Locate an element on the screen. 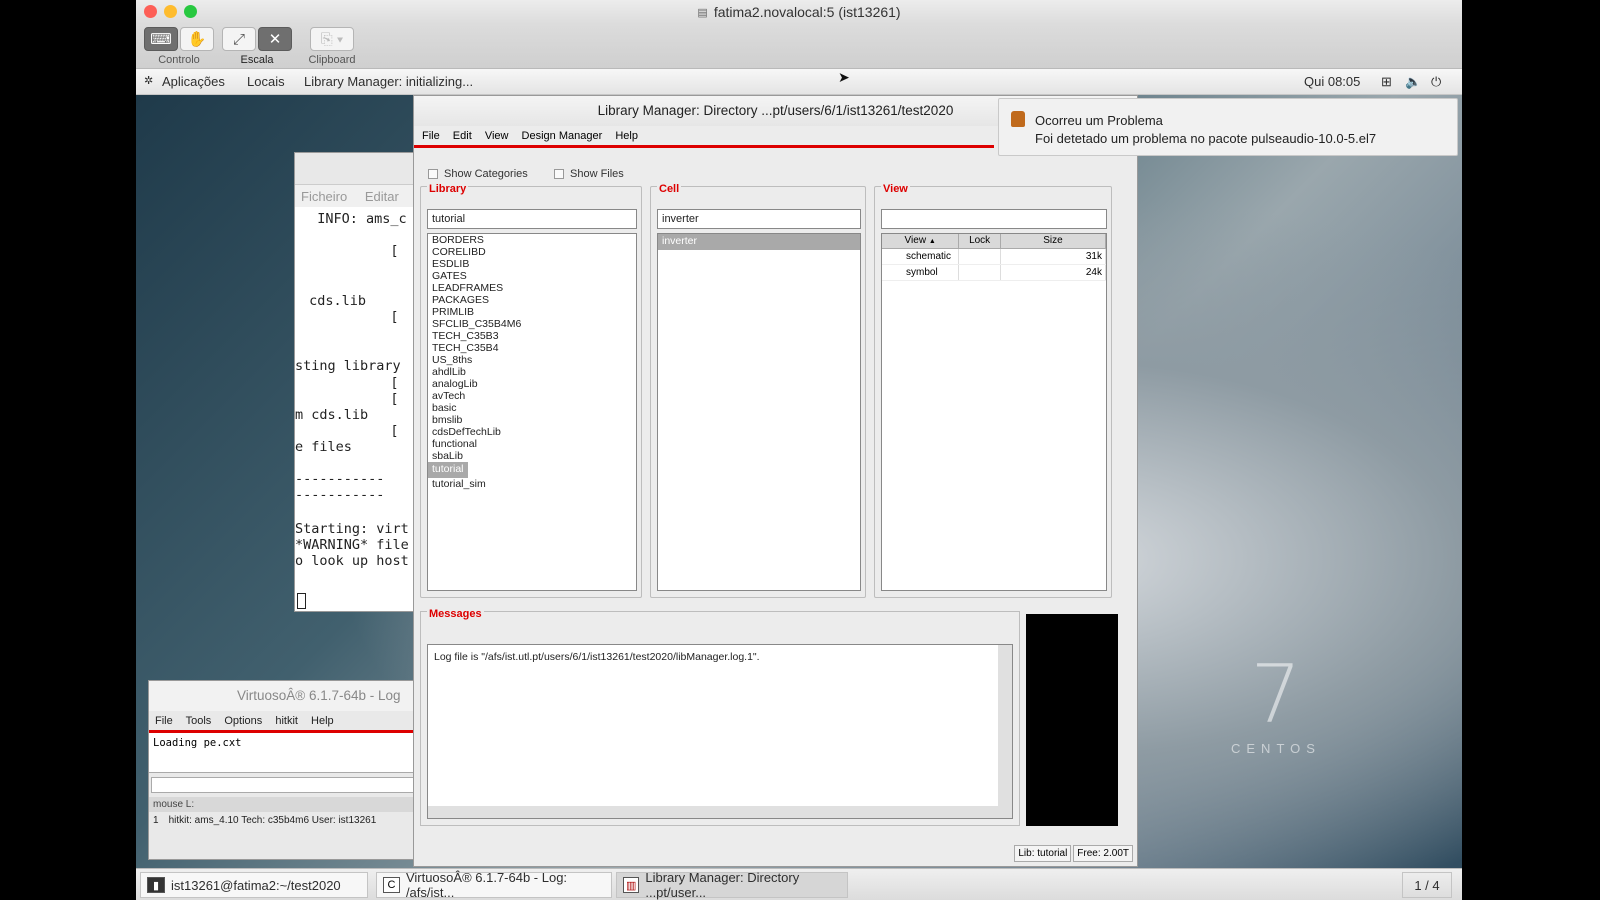 Image resolution: width=1600 pixels, height=900 pixels. lm-menu-design-manager: Design Manager is located at coordinates (562, 136).